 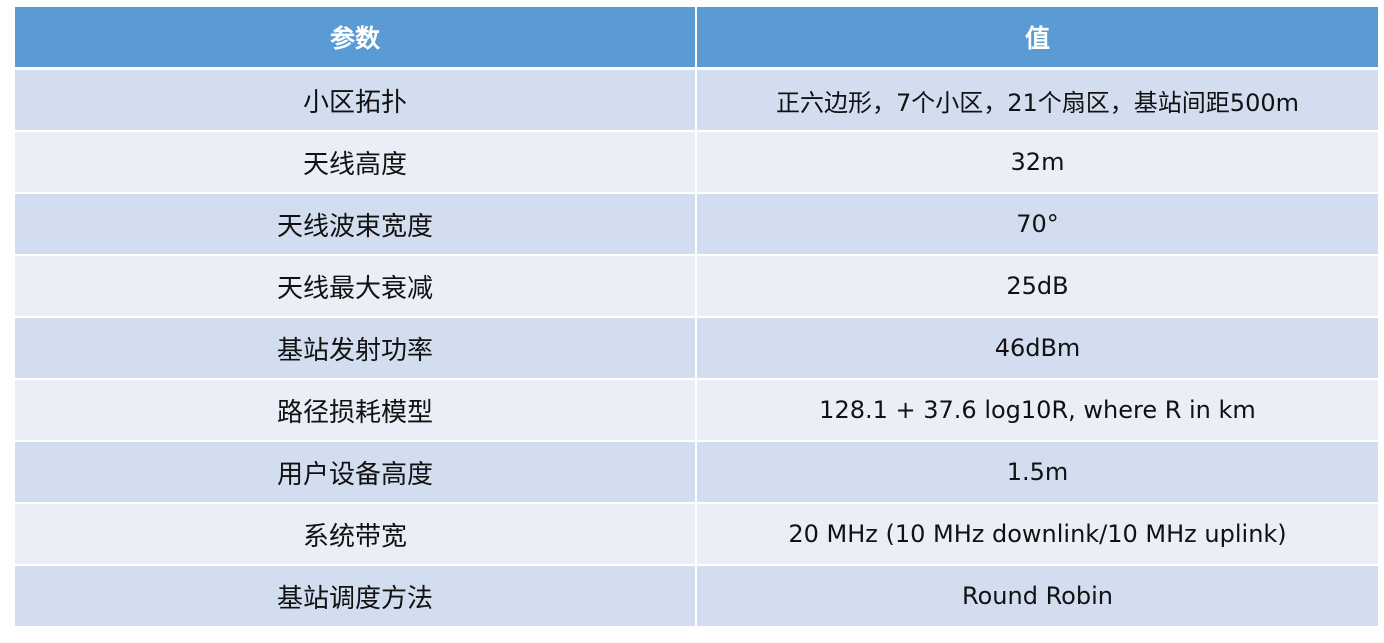 What do you see at coordinates (356, 411) in the screenshot?
I see `param-cell: 路径损耗模型` at bounding box center [356, 411].